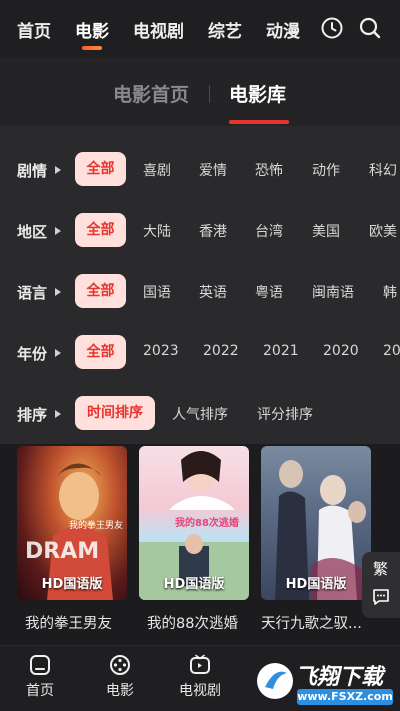  Describe the element at coordinates (380, 568) in the screenshot. I see `traditional-chinese-toggle: 繁` at that location.